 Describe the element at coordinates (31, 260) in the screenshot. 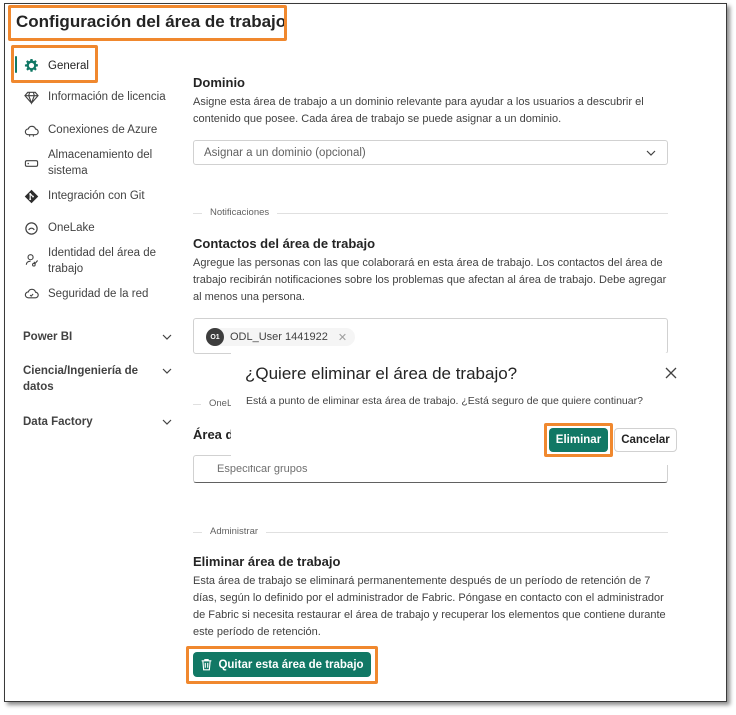

I see `identity-icon` at that location.